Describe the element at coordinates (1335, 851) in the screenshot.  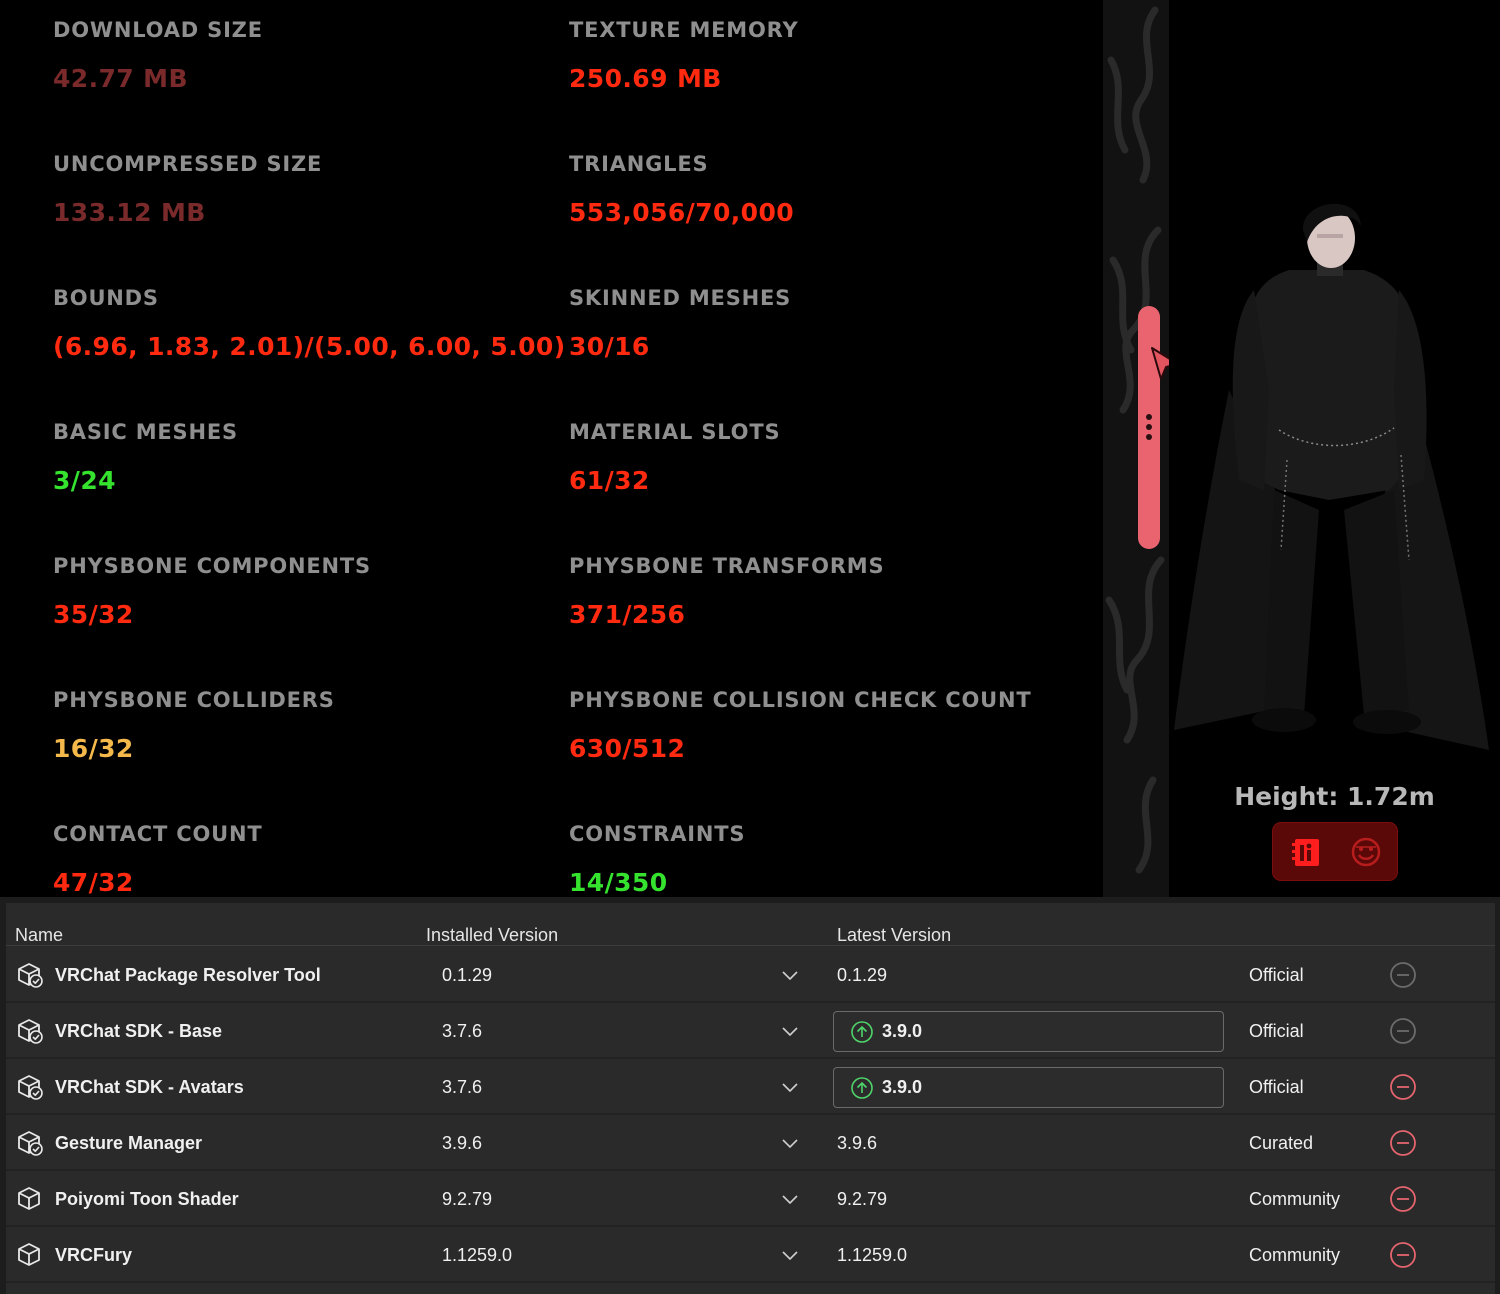
I see `avatar-action-buttons` at that location.